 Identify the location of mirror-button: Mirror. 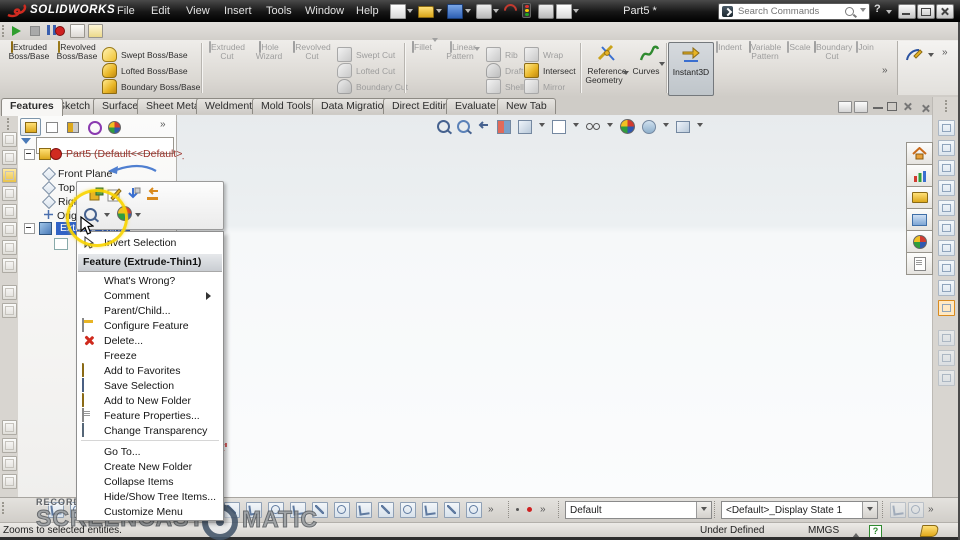
(544, 86).